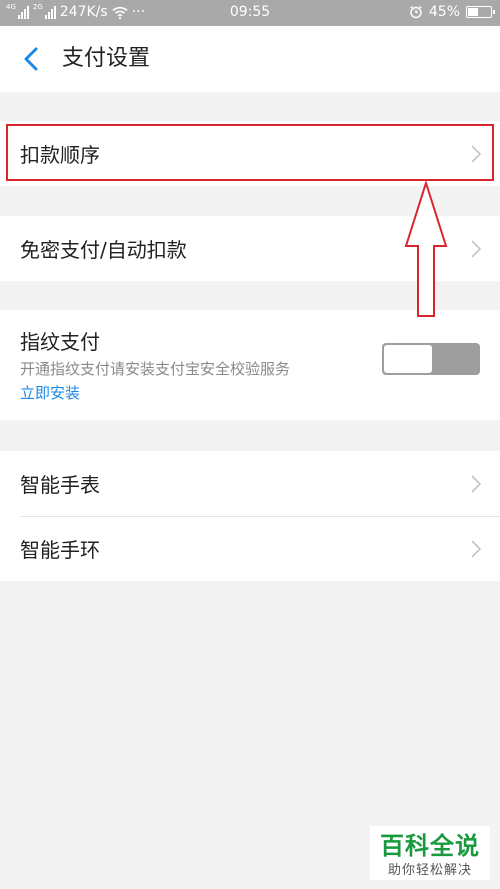 Image resolution: width=500 pixels, height=889 pixels. Describe the element at coordinates (106, 58) in the screenshot. I see `page-title: 支付设置` at that location.